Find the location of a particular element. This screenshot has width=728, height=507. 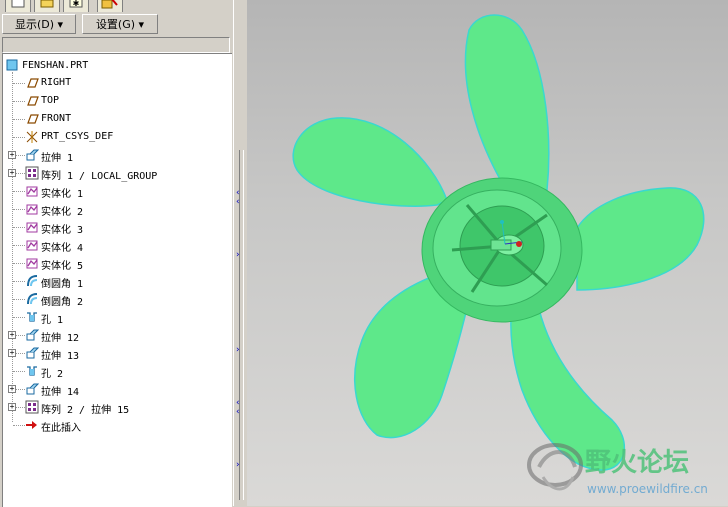

tree-item: 实体化 2 is located at coordinates (117, 209).